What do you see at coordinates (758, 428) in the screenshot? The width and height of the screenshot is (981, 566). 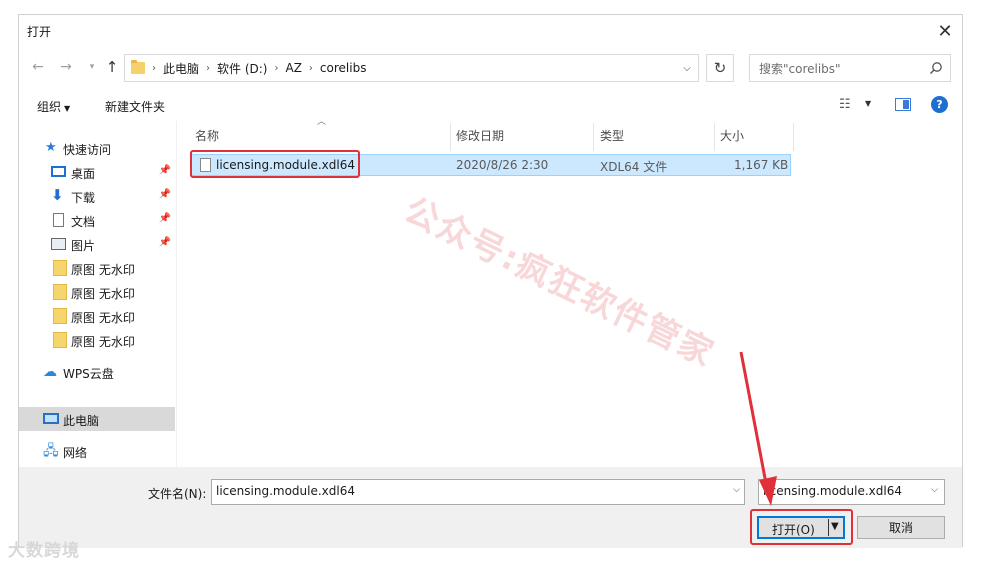 I see `annotation-arrow` at bounding box center [758, 428].